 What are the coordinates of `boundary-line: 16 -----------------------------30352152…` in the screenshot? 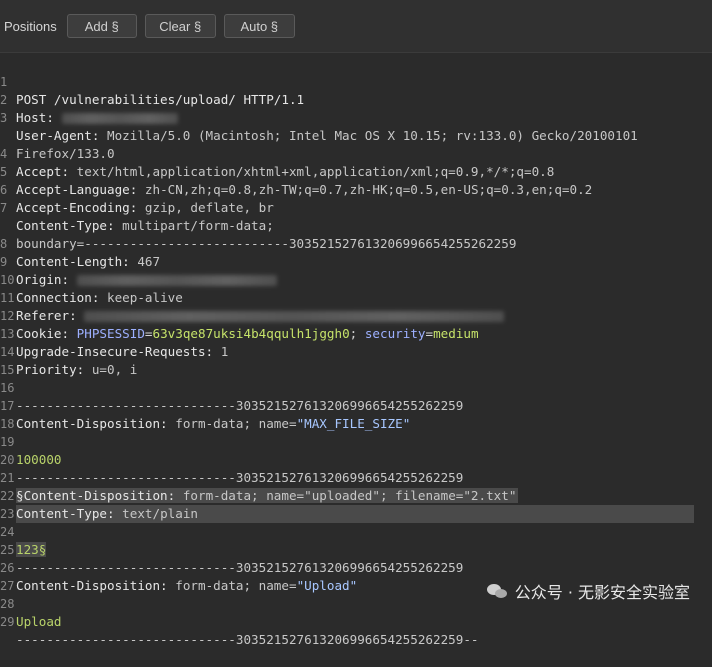 It's located at (232, 397).